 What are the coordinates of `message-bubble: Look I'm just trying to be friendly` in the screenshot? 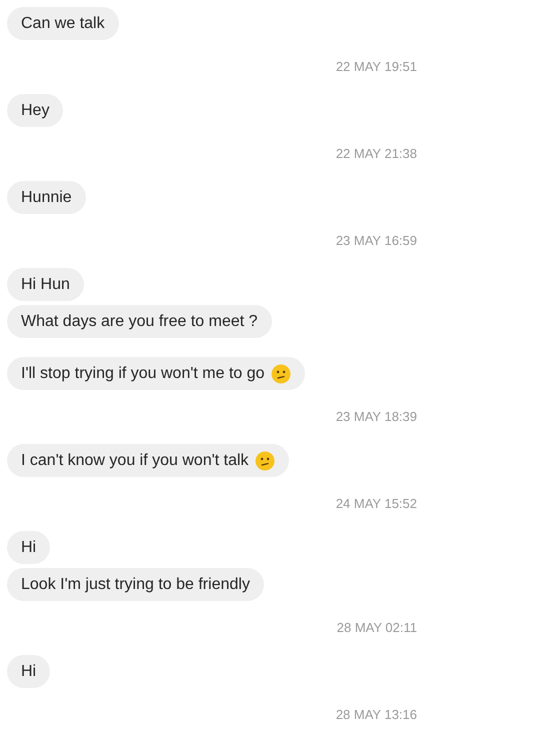 It's located at (135, 584).